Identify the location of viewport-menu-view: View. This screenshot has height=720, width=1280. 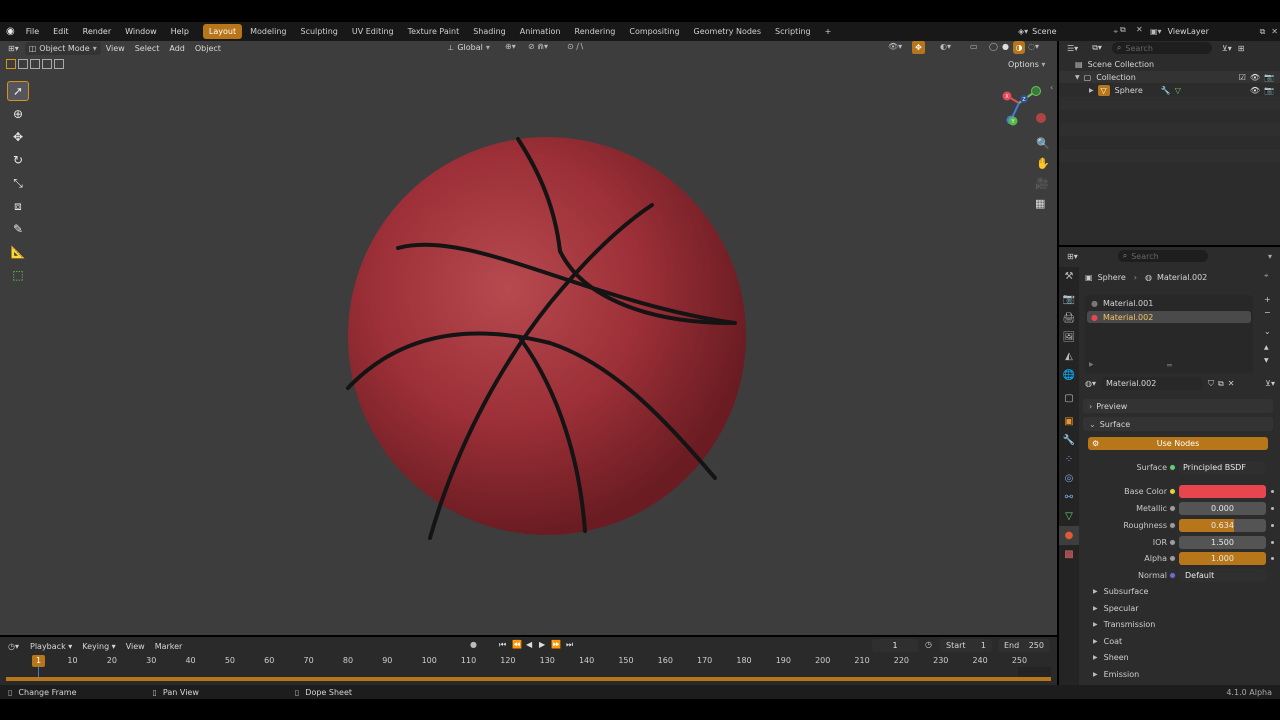
(115, 48).